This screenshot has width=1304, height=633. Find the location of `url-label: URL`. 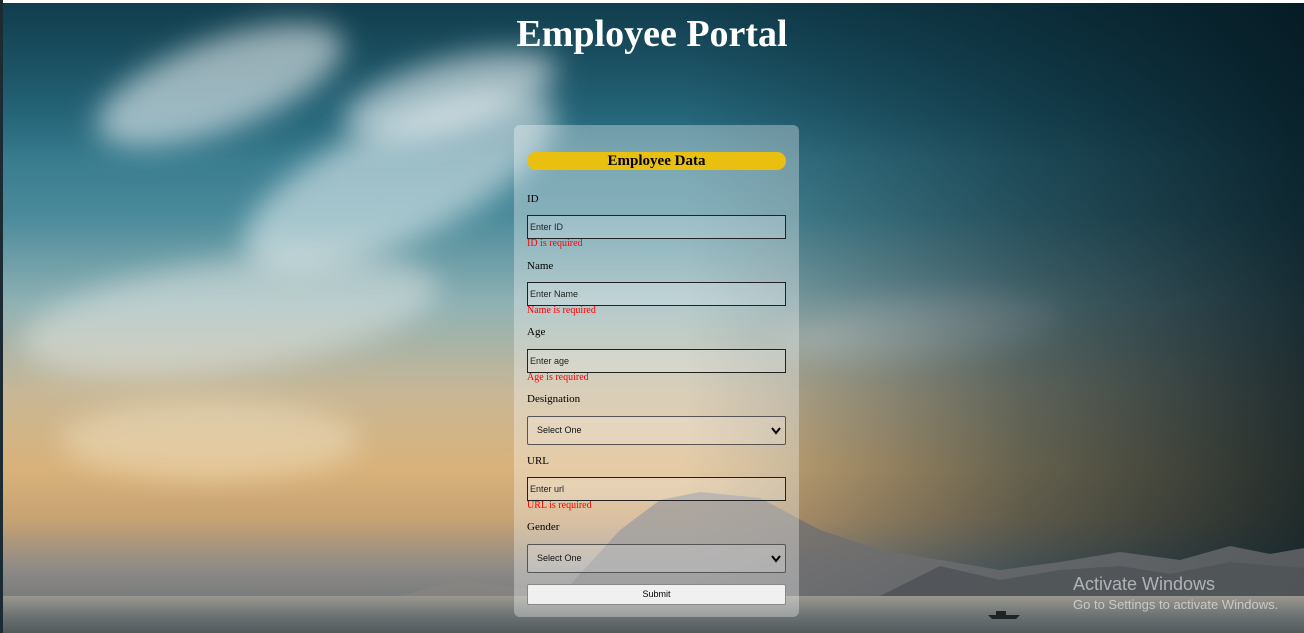

url-label: URL is located at coordinates (538, 461).